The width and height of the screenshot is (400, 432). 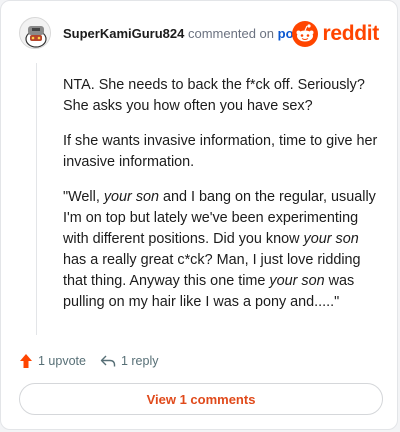 I want to click on upvote-button: 1 upvote, so click(x=52, y=361).